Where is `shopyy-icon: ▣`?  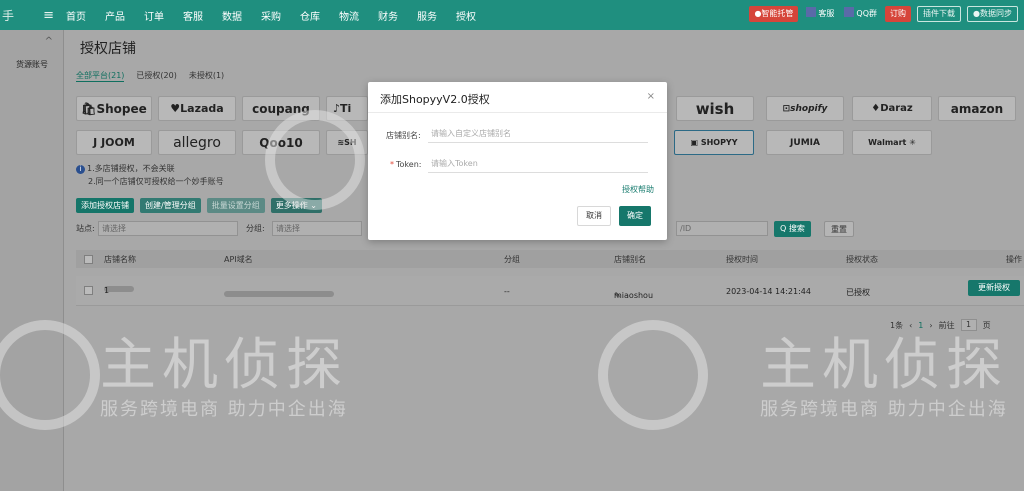
shopyy-icon: ▣ is located at coordinates (694, 142).